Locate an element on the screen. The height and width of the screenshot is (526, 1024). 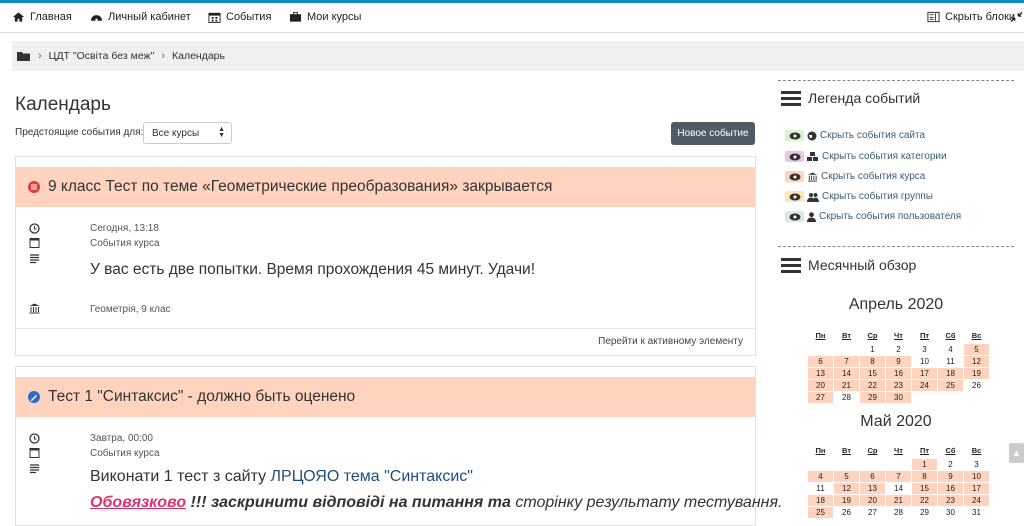
calendar-day: 2 is located at coordinates (950, 464).